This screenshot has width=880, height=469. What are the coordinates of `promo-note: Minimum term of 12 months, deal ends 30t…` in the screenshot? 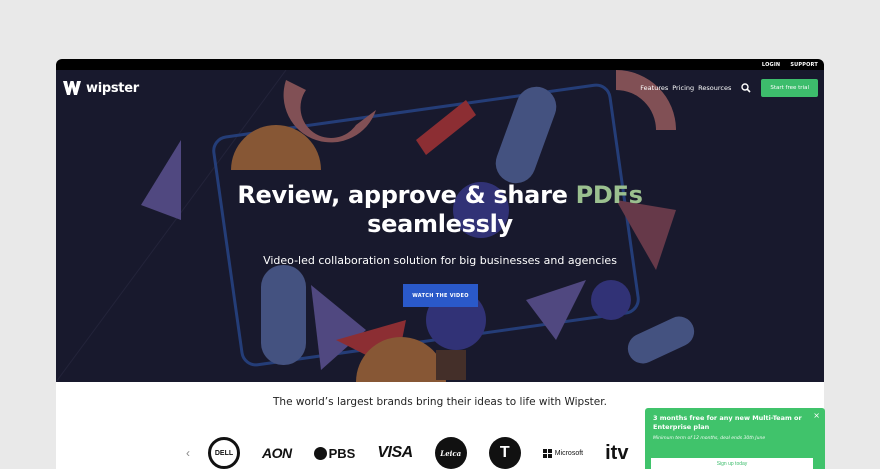 It's located at (709, 438).